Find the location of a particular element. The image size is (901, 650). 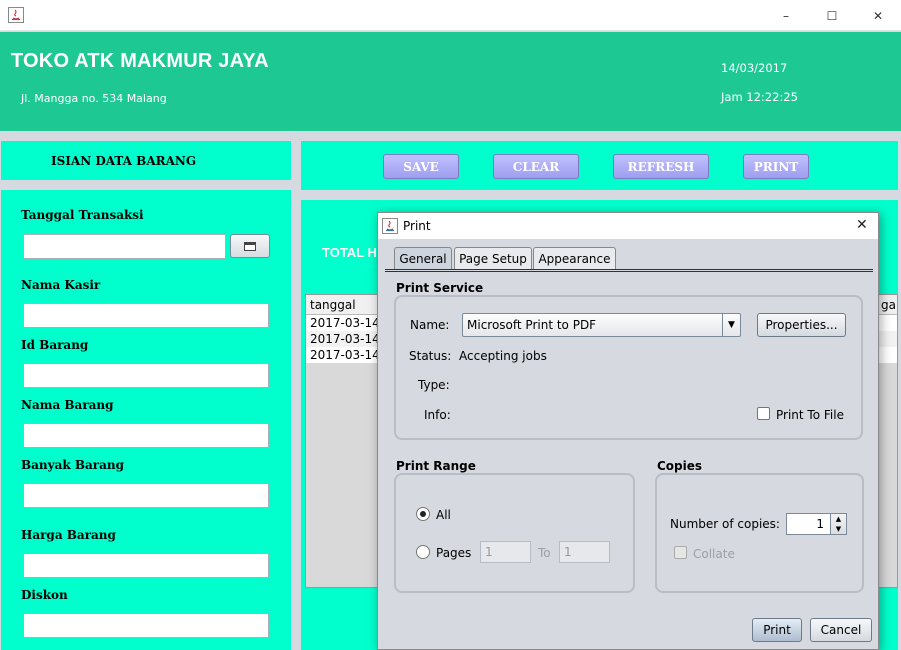

harga-barang-input is located at coordinates (146, 565).